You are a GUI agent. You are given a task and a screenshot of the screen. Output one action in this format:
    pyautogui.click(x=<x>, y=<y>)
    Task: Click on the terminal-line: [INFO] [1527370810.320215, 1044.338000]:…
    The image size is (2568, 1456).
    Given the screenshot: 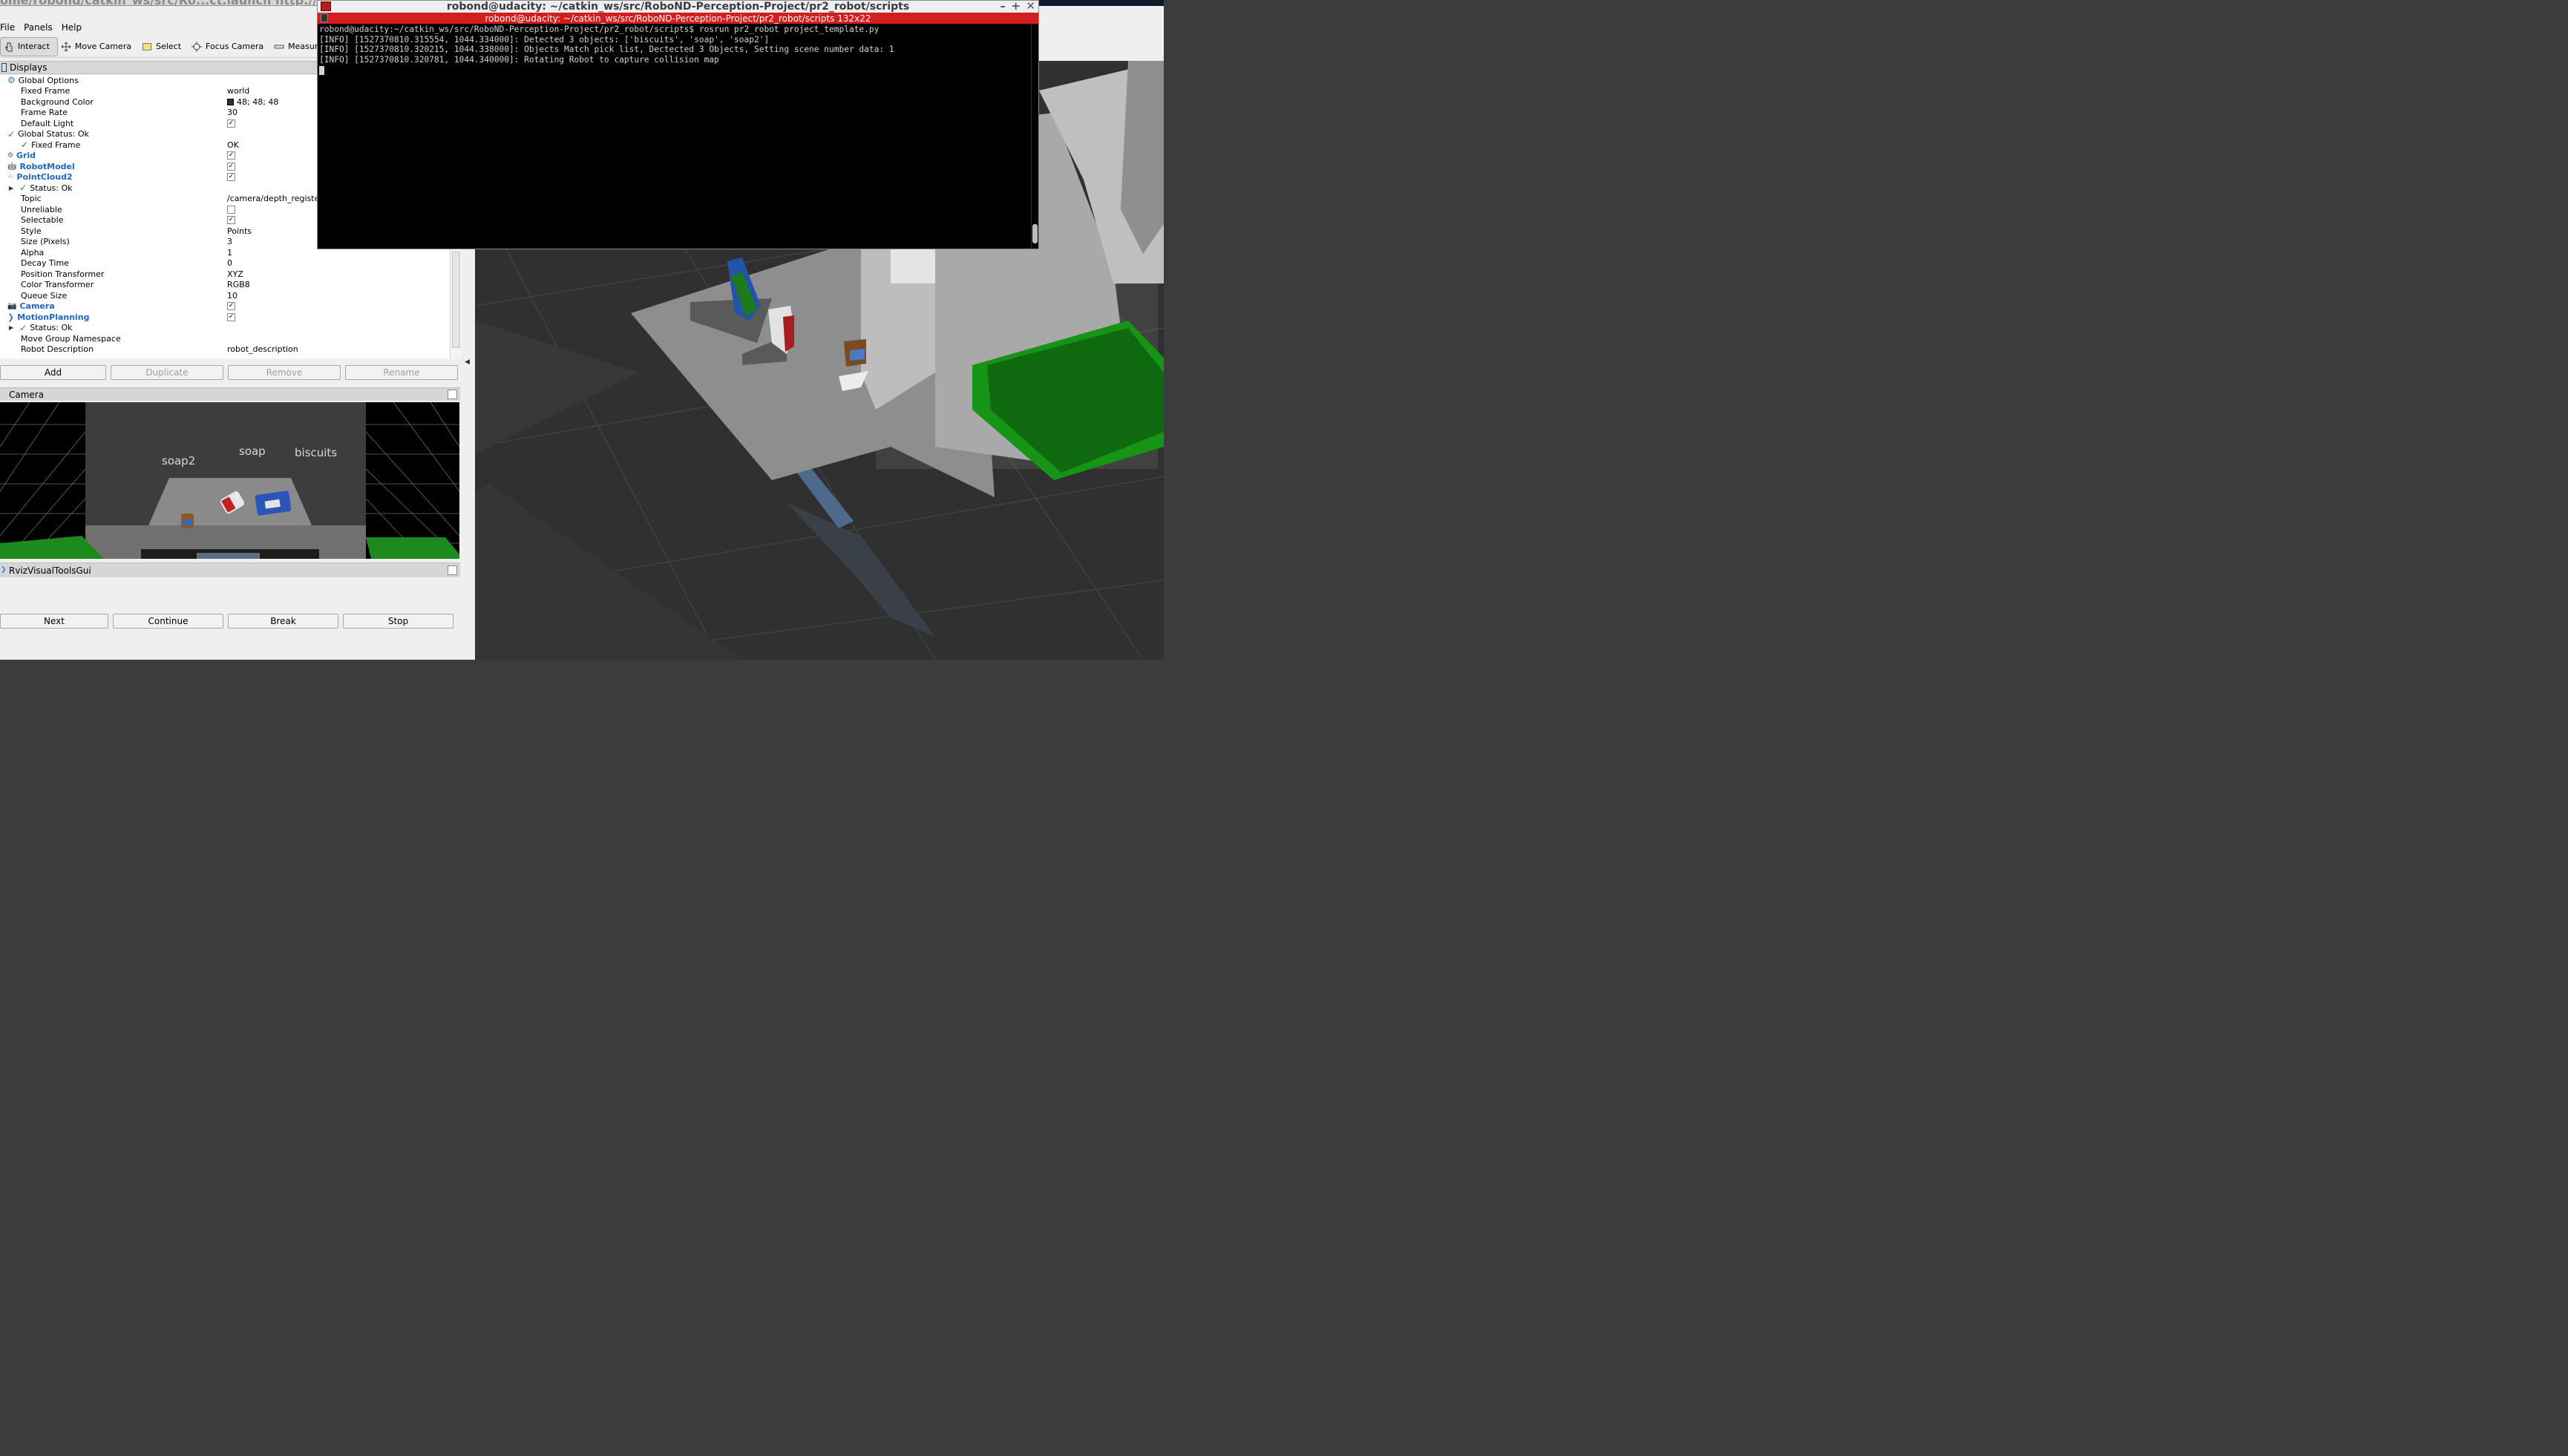 What is the action you would take?
    pyautogui.click(x=606, y=50)
    